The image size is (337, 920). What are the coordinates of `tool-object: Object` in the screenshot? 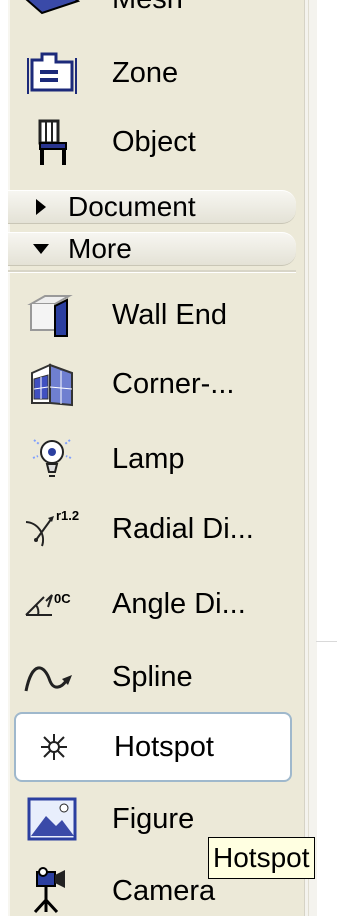 It's located at (152, 142).